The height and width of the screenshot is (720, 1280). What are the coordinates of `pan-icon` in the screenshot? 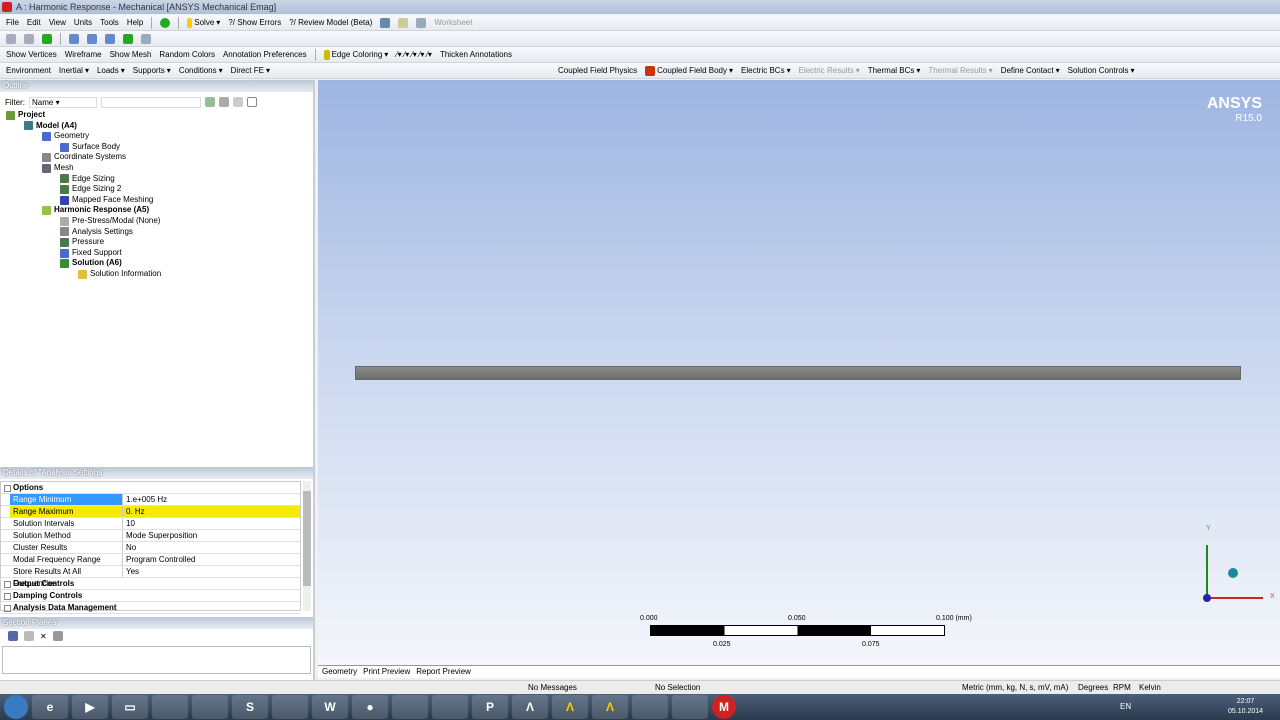 It's located at (92, 38).